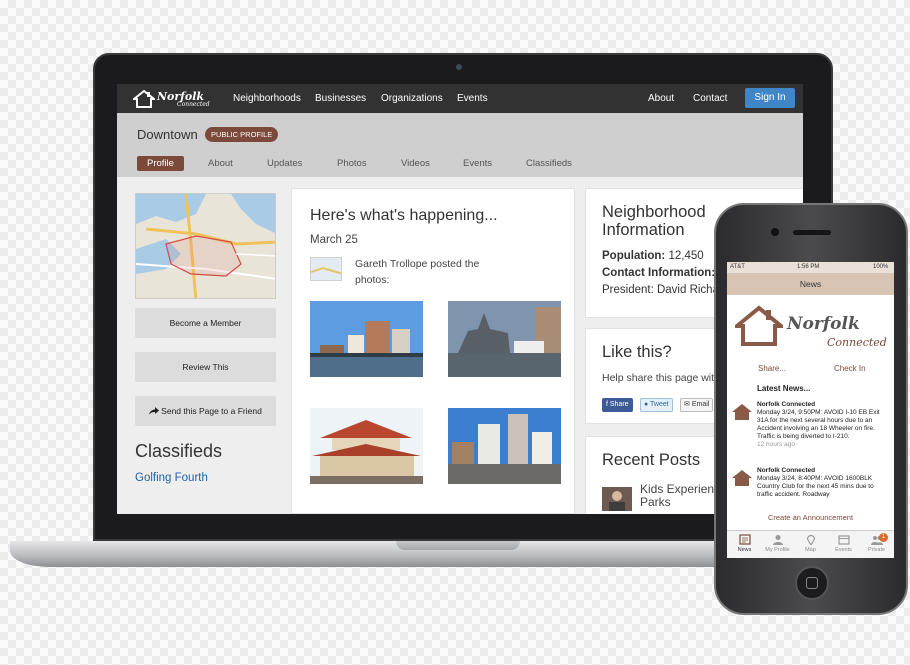 The width and height of the screenshot is (910, 665). Describe the element at coordinates (154, 411) in the screenshot. I see `share-arrow-icon` at that location.